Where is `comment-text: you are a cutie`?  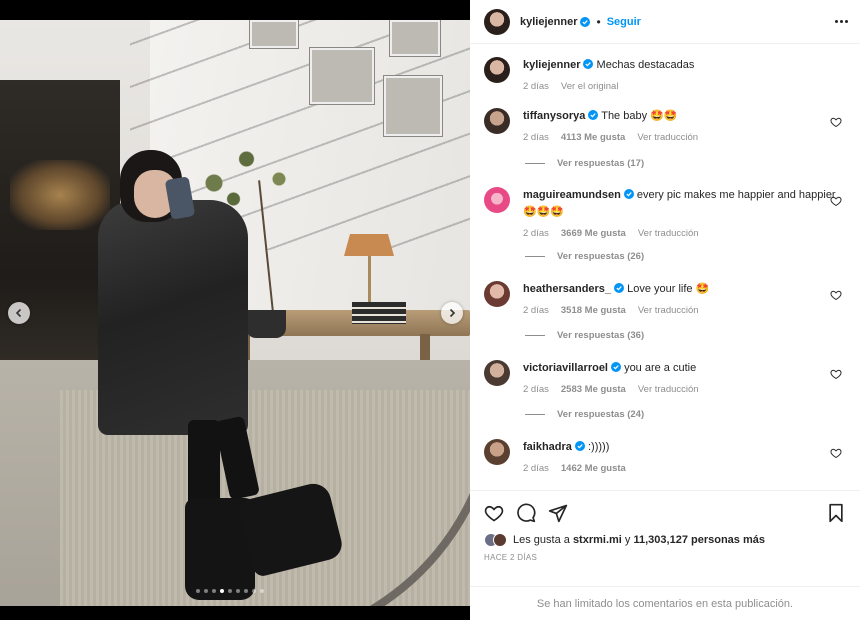 comment-text: you are a cutie is located at coordinates (660, 368).